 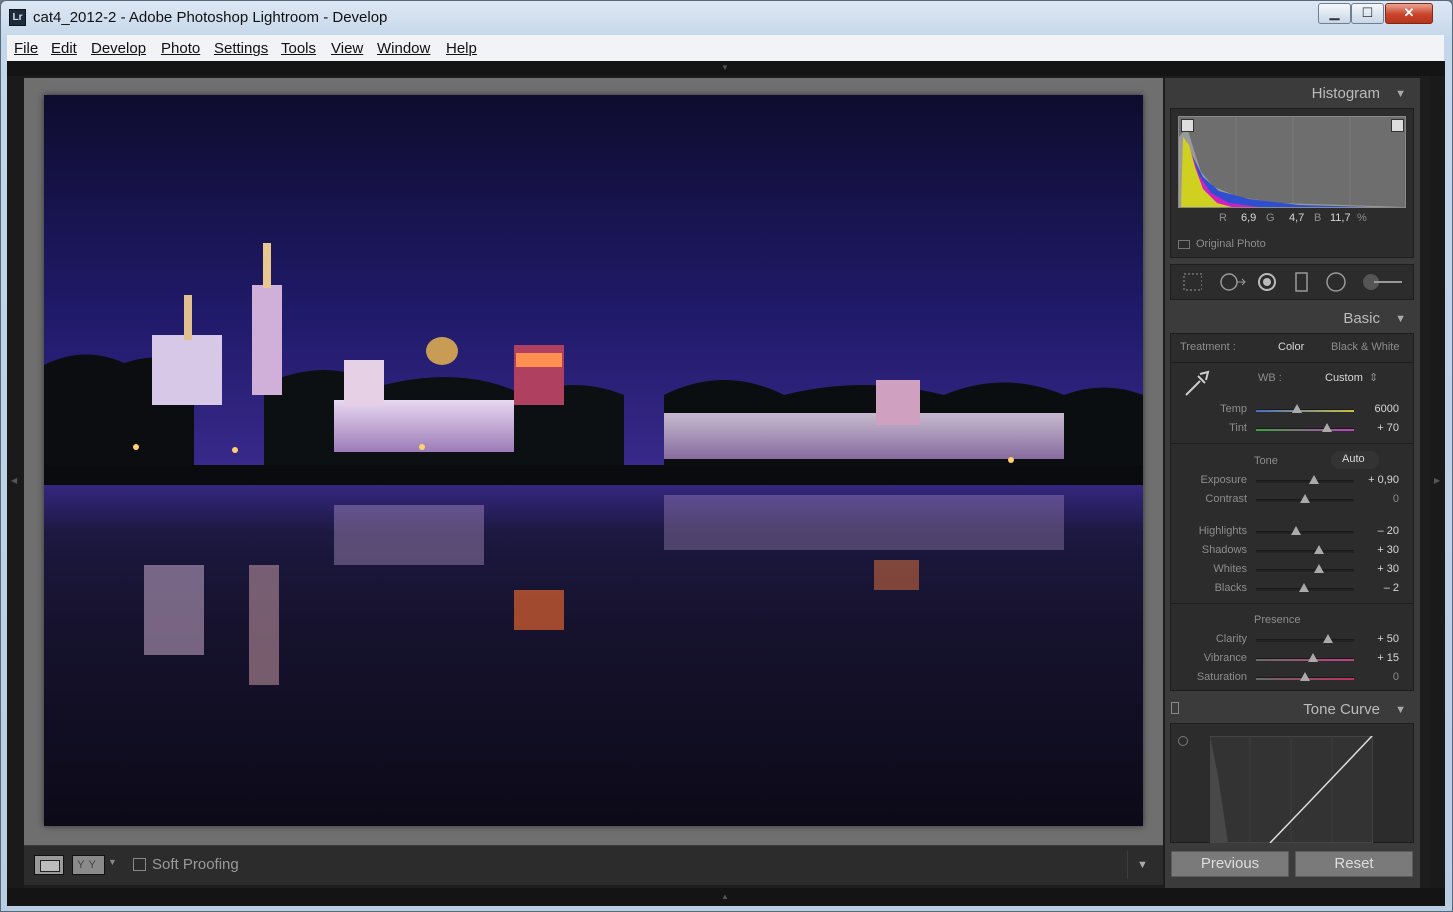 What do you see at coordinates (64, 48) in the screenshot?
I see `menu-edit: Edit` at bounding box center [64, 48].